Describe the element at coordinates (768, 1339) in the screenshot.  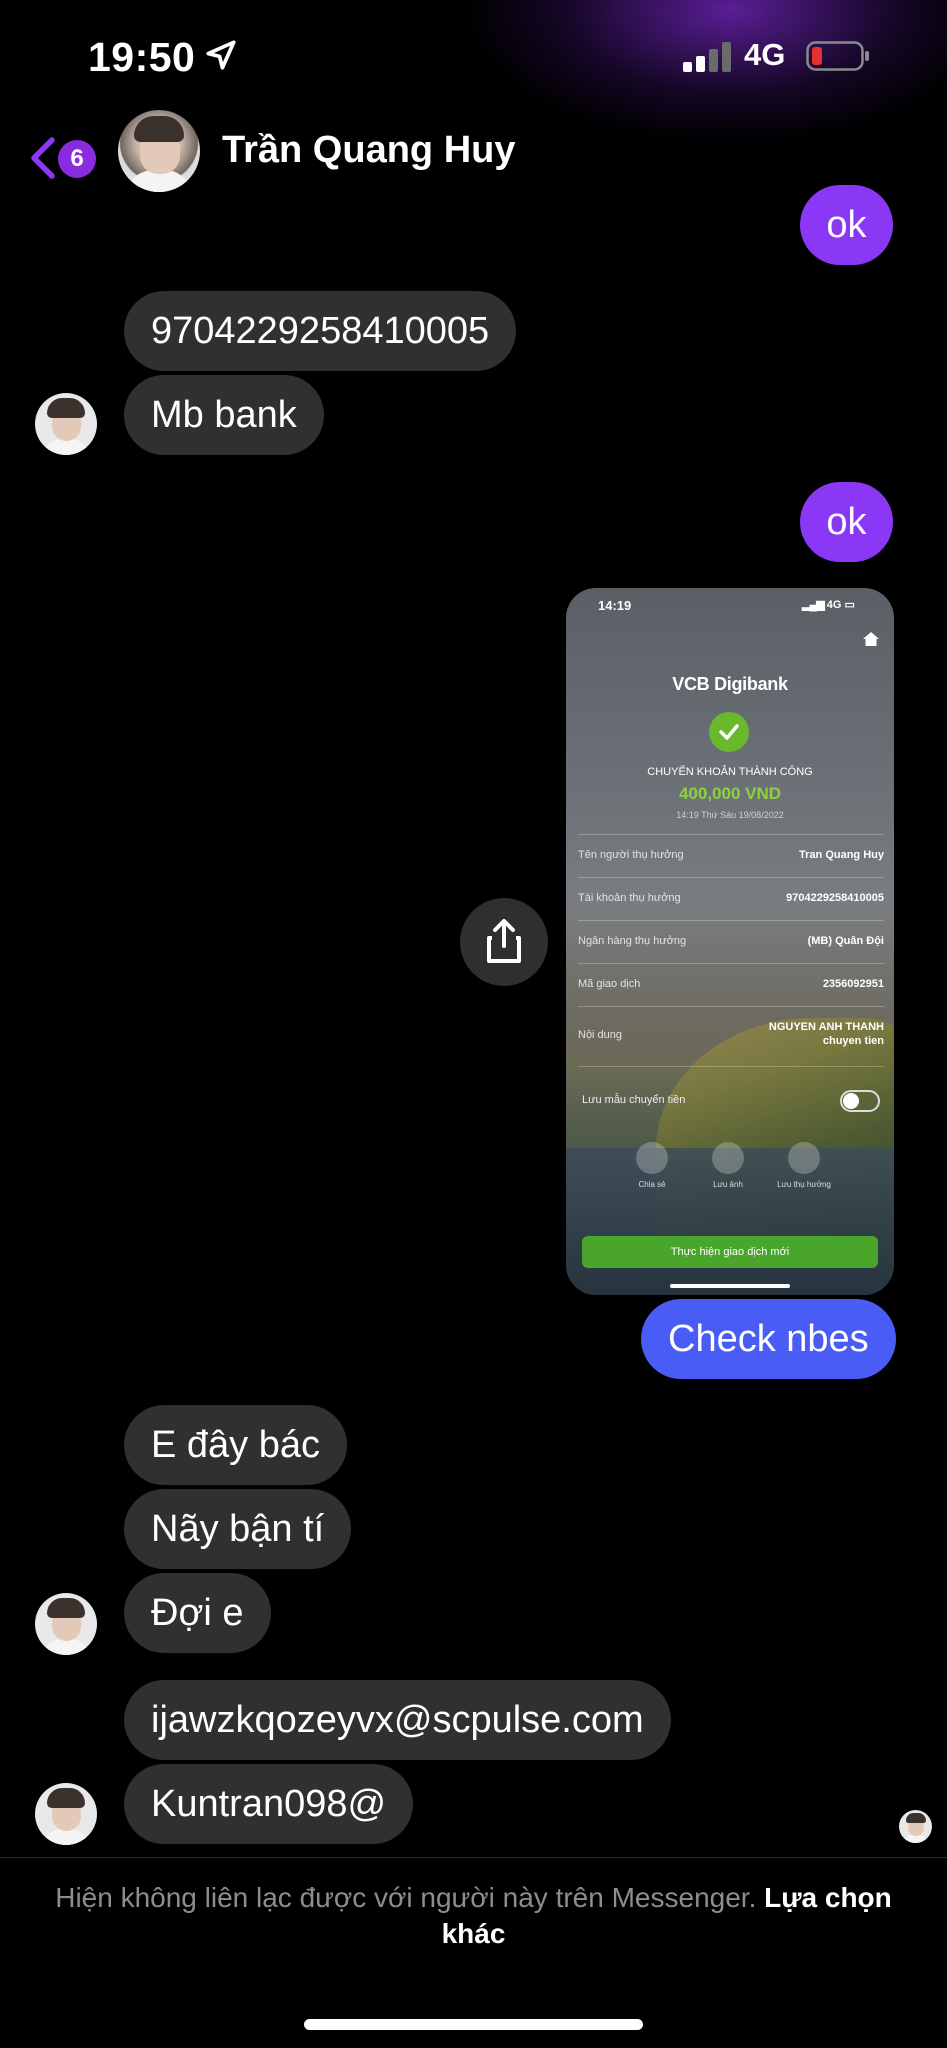
I see `message-bubble-outgoing: Check nbes` at that location.